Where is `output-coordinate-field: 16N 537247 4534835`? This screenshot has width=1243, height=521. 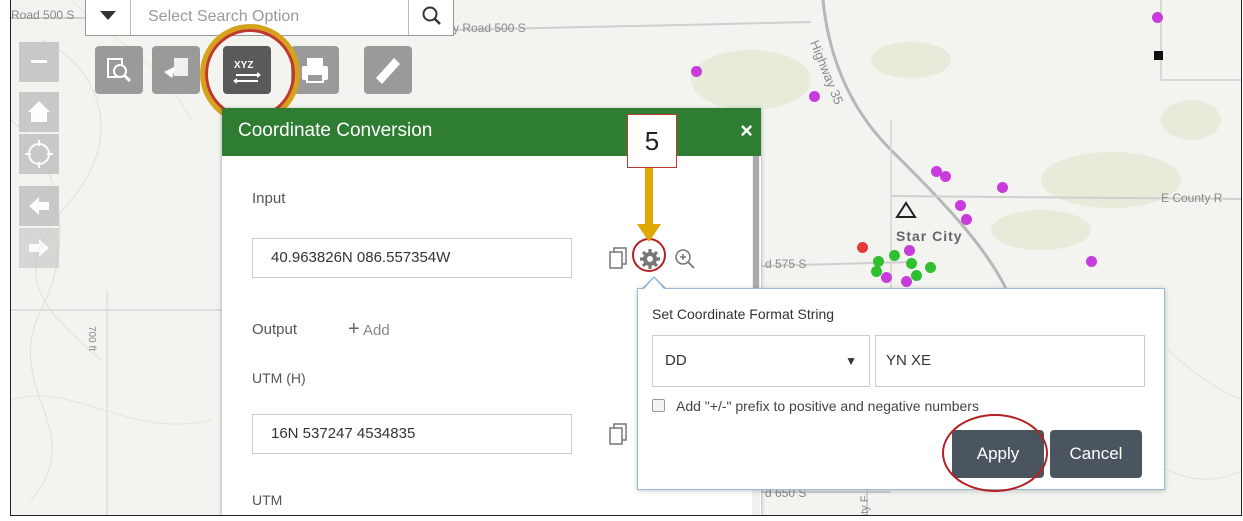 output-coordinate-field: 16N 537247 4534835 is located at coordinates (412, 434).